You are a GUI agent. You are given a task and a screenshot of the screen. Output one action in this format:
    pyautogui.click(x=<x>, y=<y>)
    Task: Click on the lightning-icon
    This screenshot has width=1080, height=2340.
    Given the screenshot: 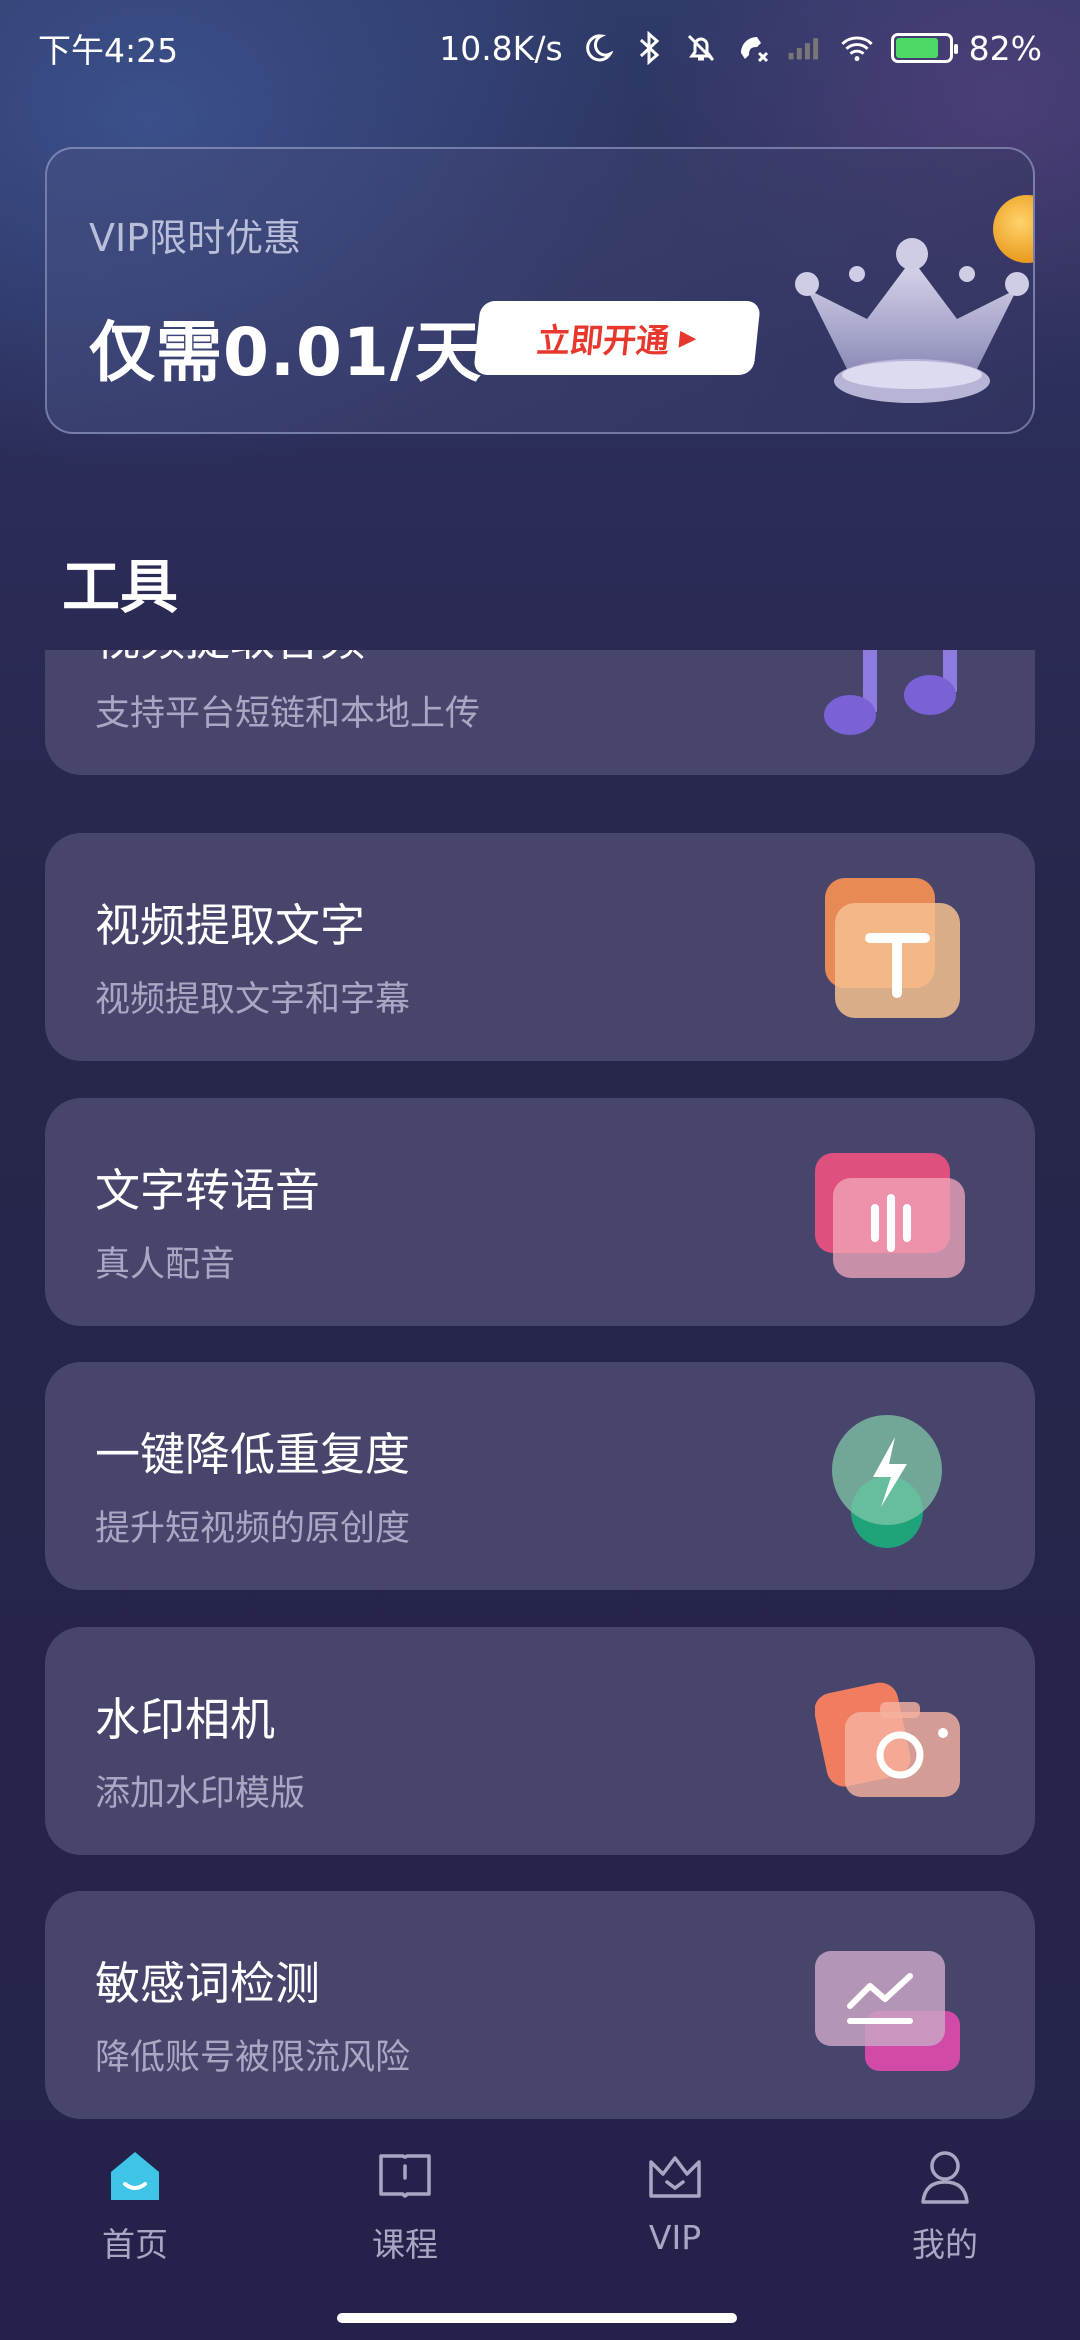 What is the action you would take?
    pyautogui.click(x=887, y=1481)
    